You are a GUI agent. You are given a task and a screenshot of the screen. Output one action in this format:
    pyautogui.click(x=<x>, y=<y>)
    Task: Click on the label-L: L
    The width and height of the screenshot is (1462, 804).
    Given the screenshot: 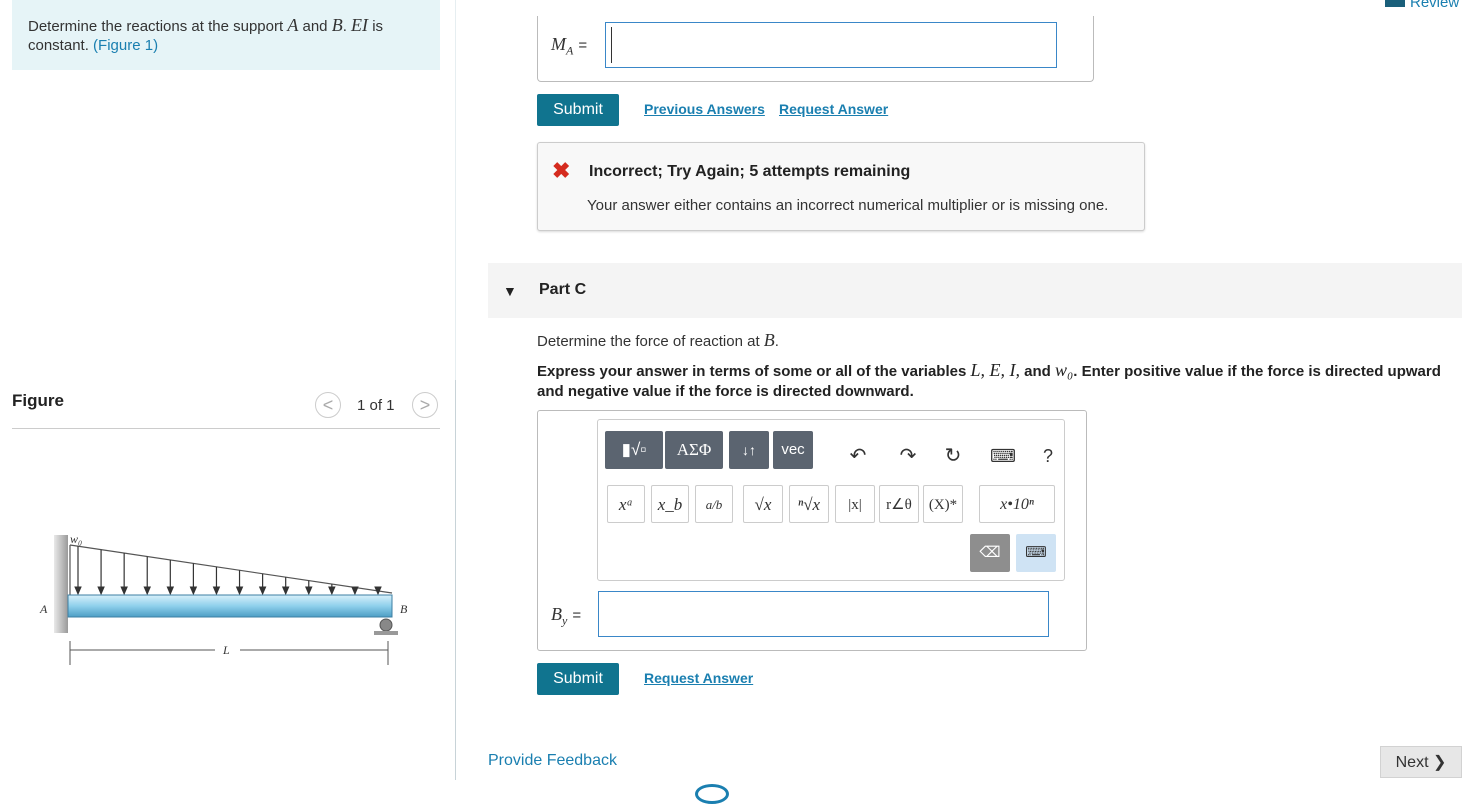 What is the action you would take?
    pyautogui.click(x=226, y=650)
    